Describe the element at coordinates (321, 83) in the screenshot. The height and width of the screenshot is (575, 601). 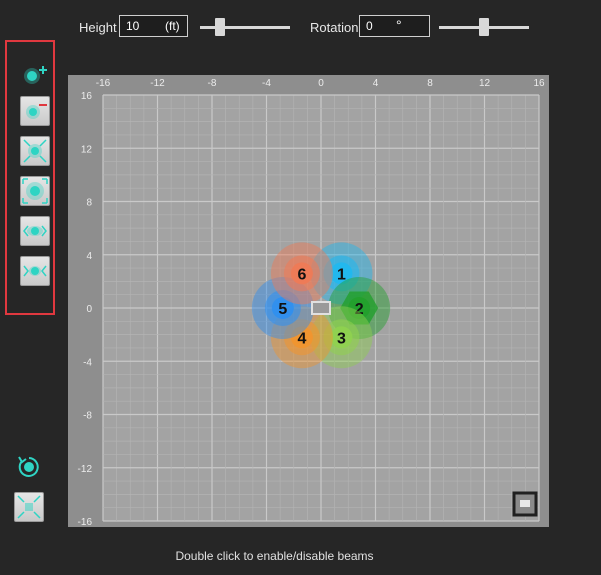
I see `x-tick-label: 0` at that location.